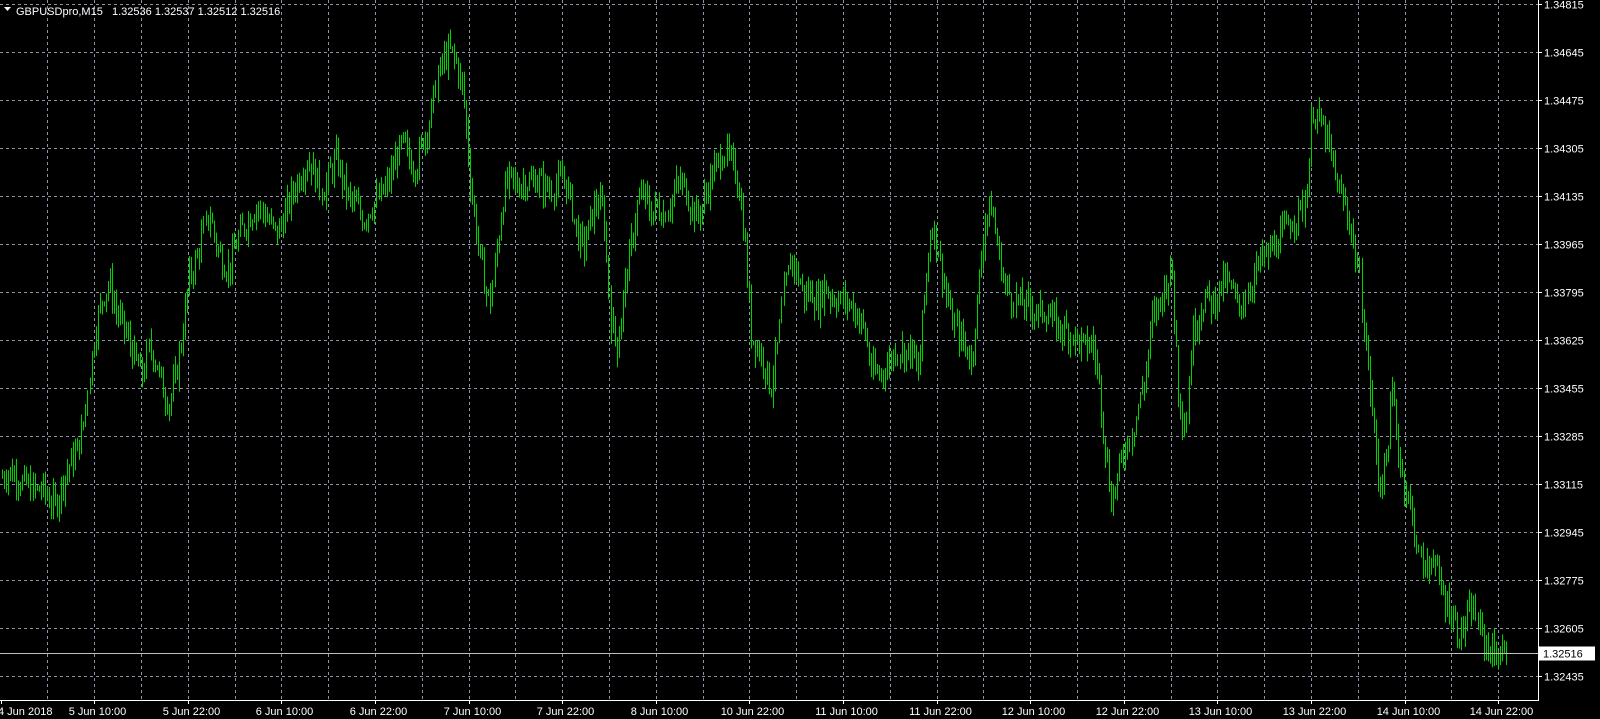  I want to click on price-tick-label: 1.33965, so click(1564, 246).